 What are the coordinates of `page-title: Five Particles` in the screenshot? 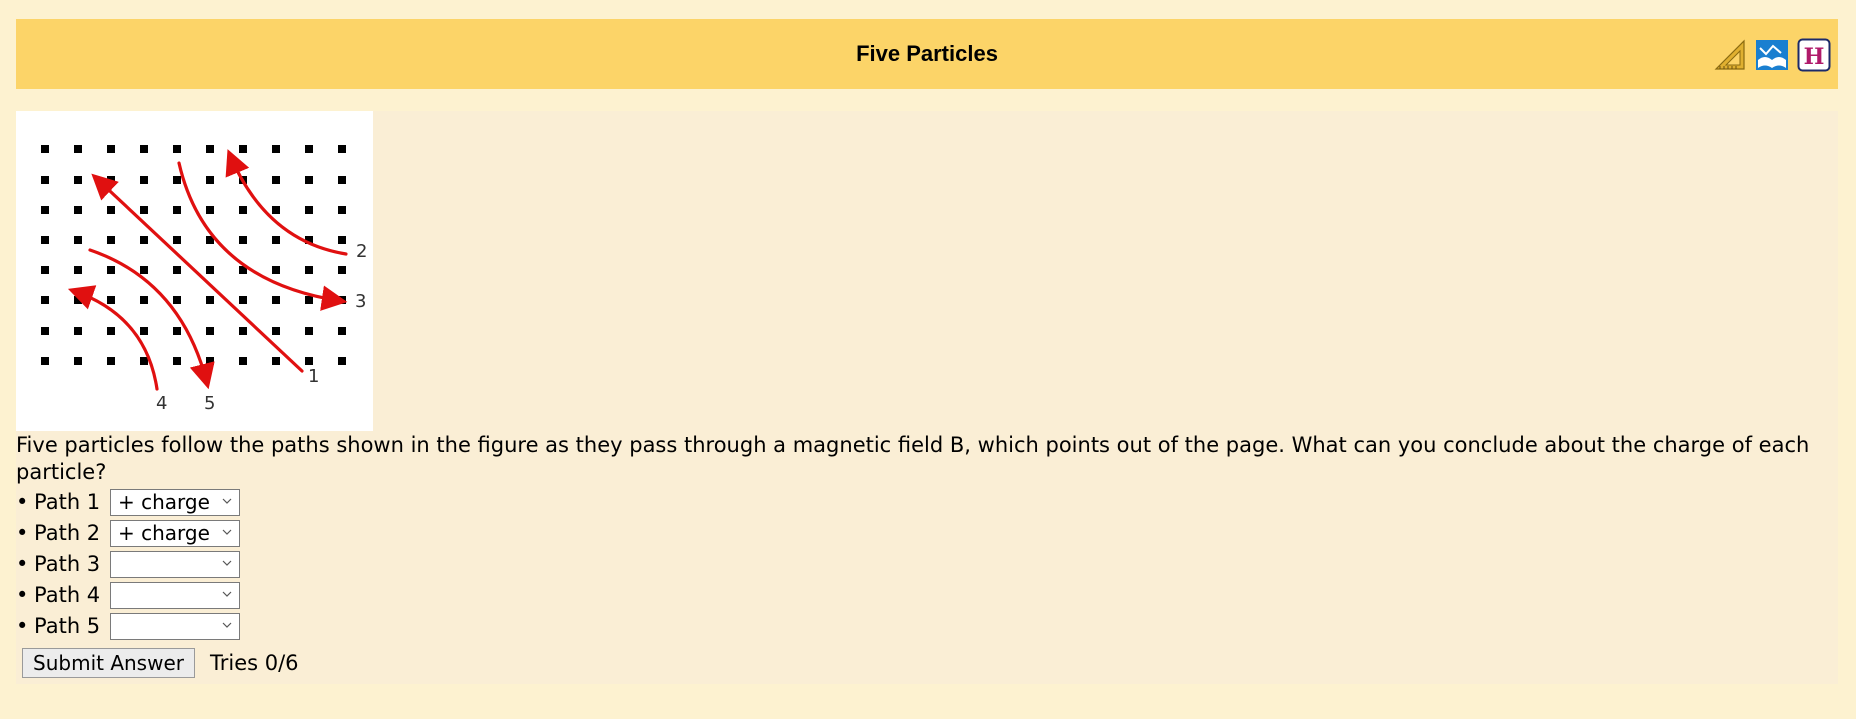 It's located at (927, 53).